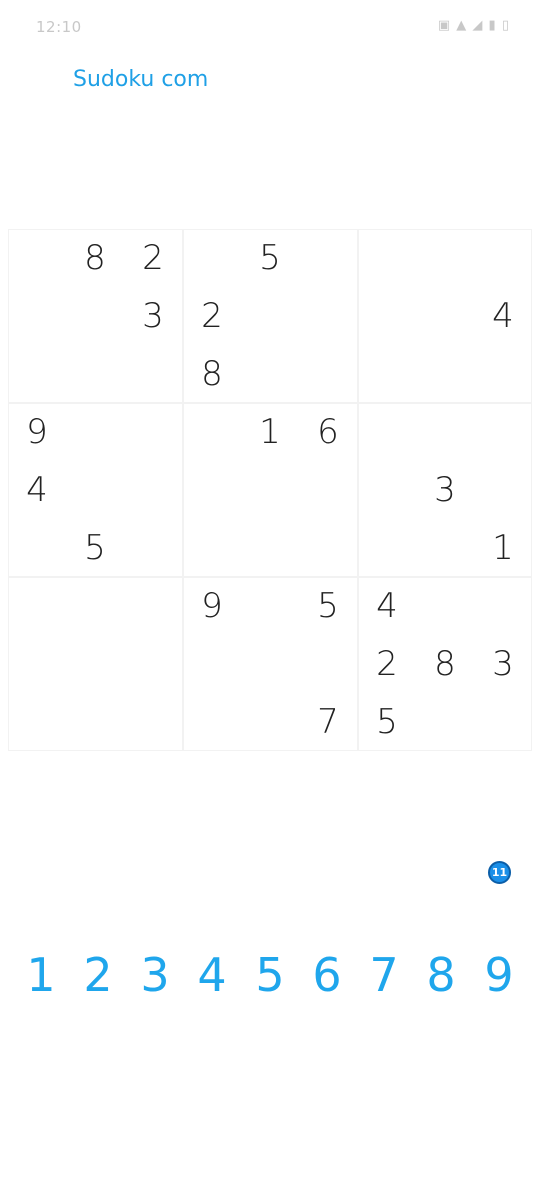 The width and height of the screenshot is (540, 1200). I want to click on number-key: 2, so click(98, 975).